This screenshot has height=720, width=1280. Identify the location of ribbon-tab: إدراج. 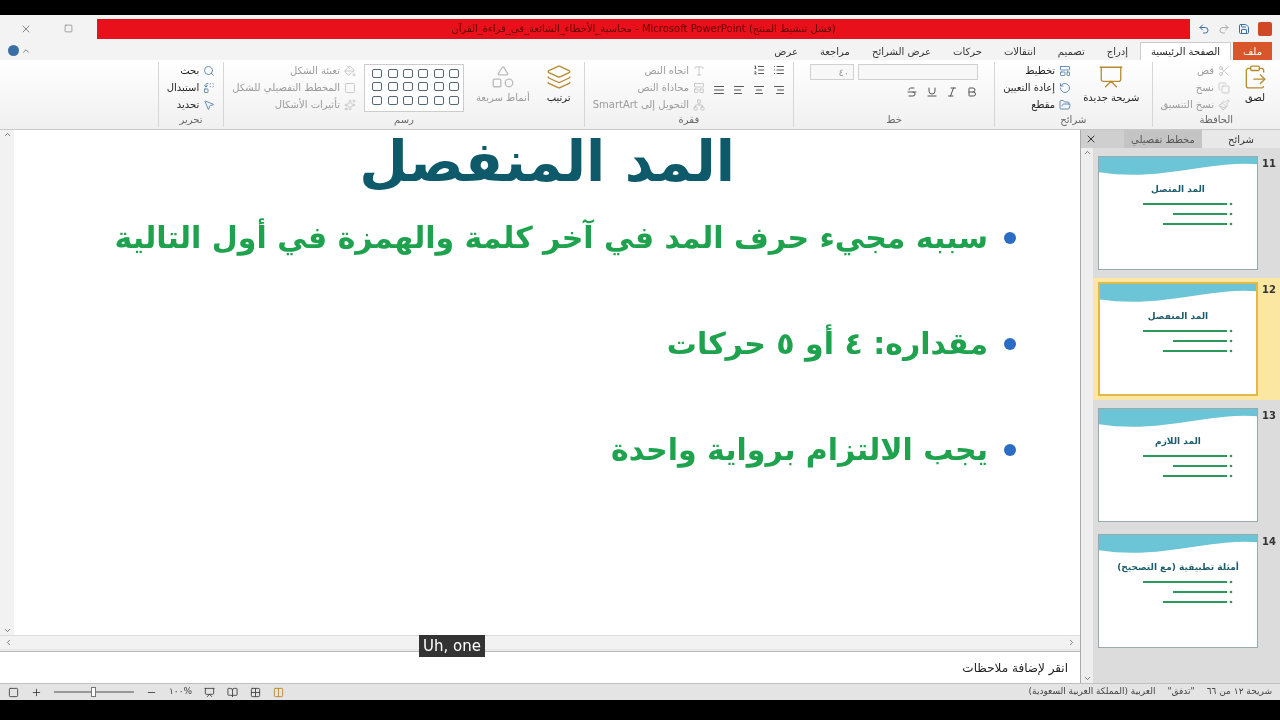
(1117, 51).